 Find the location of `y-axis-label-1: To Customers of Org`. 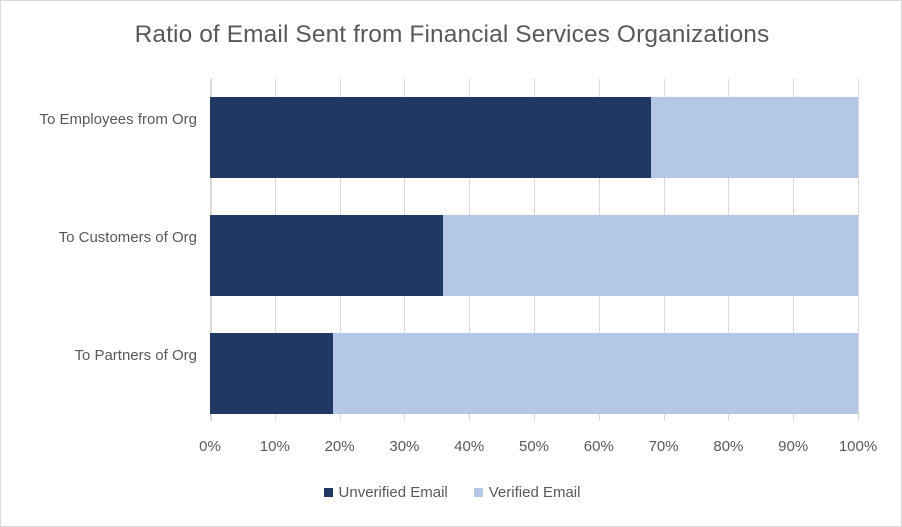

y-axis-label-1: To Customers of Org is located at coordinates (127, 237).